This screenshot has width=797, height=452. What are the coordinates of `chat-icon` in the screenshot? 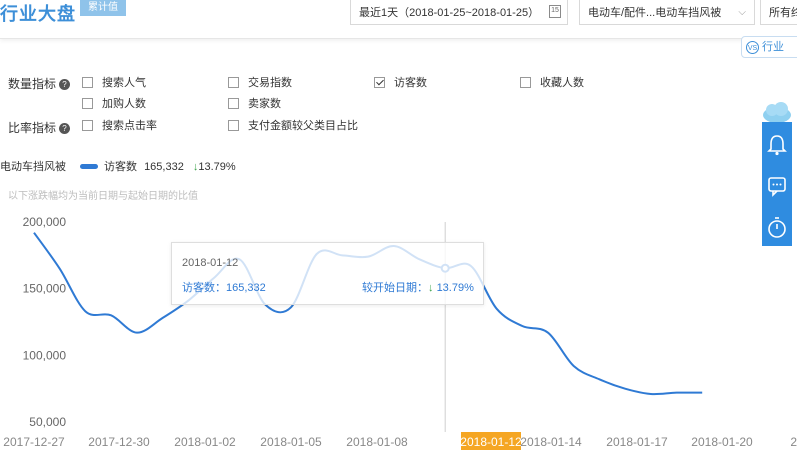 It's located at (777, 187).